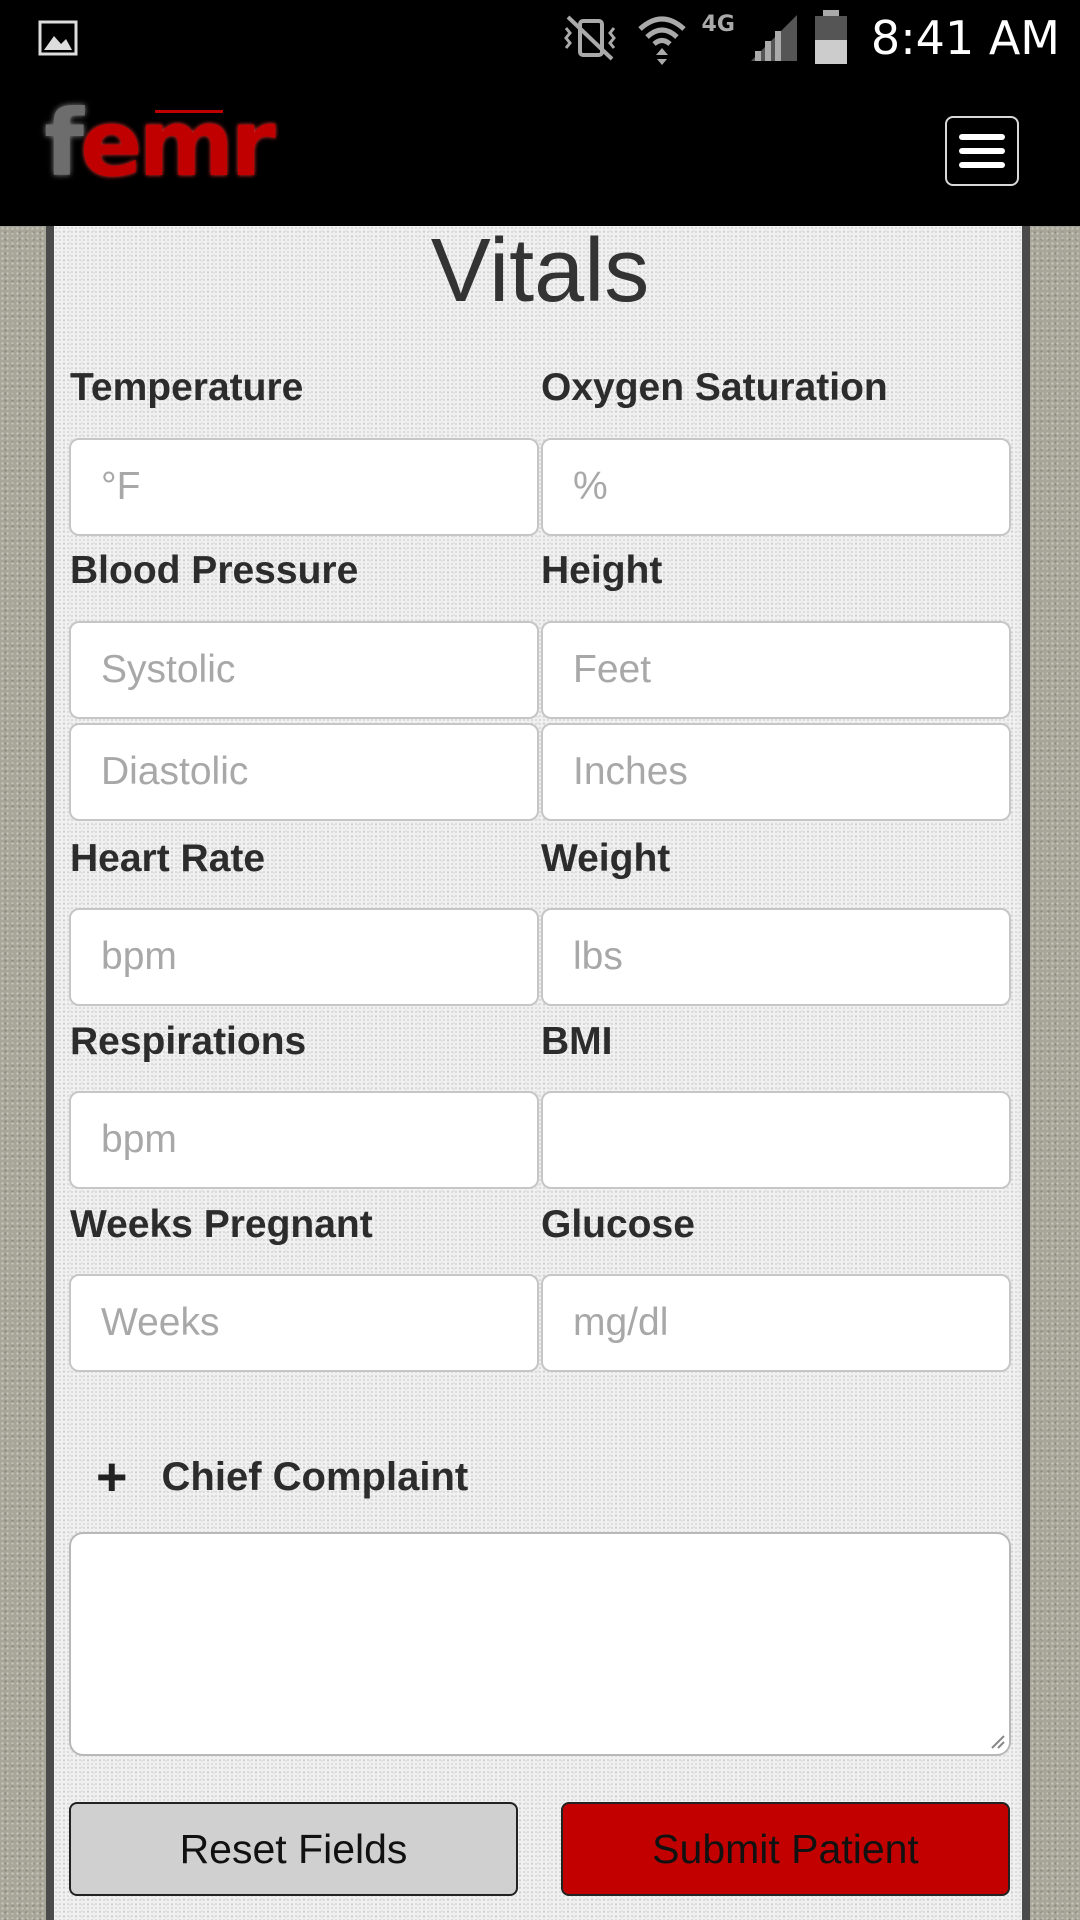  What do you see at coordinates (776, 670) in the screenshot?
I see `height-feet-input` at bounding box center [776, 670].